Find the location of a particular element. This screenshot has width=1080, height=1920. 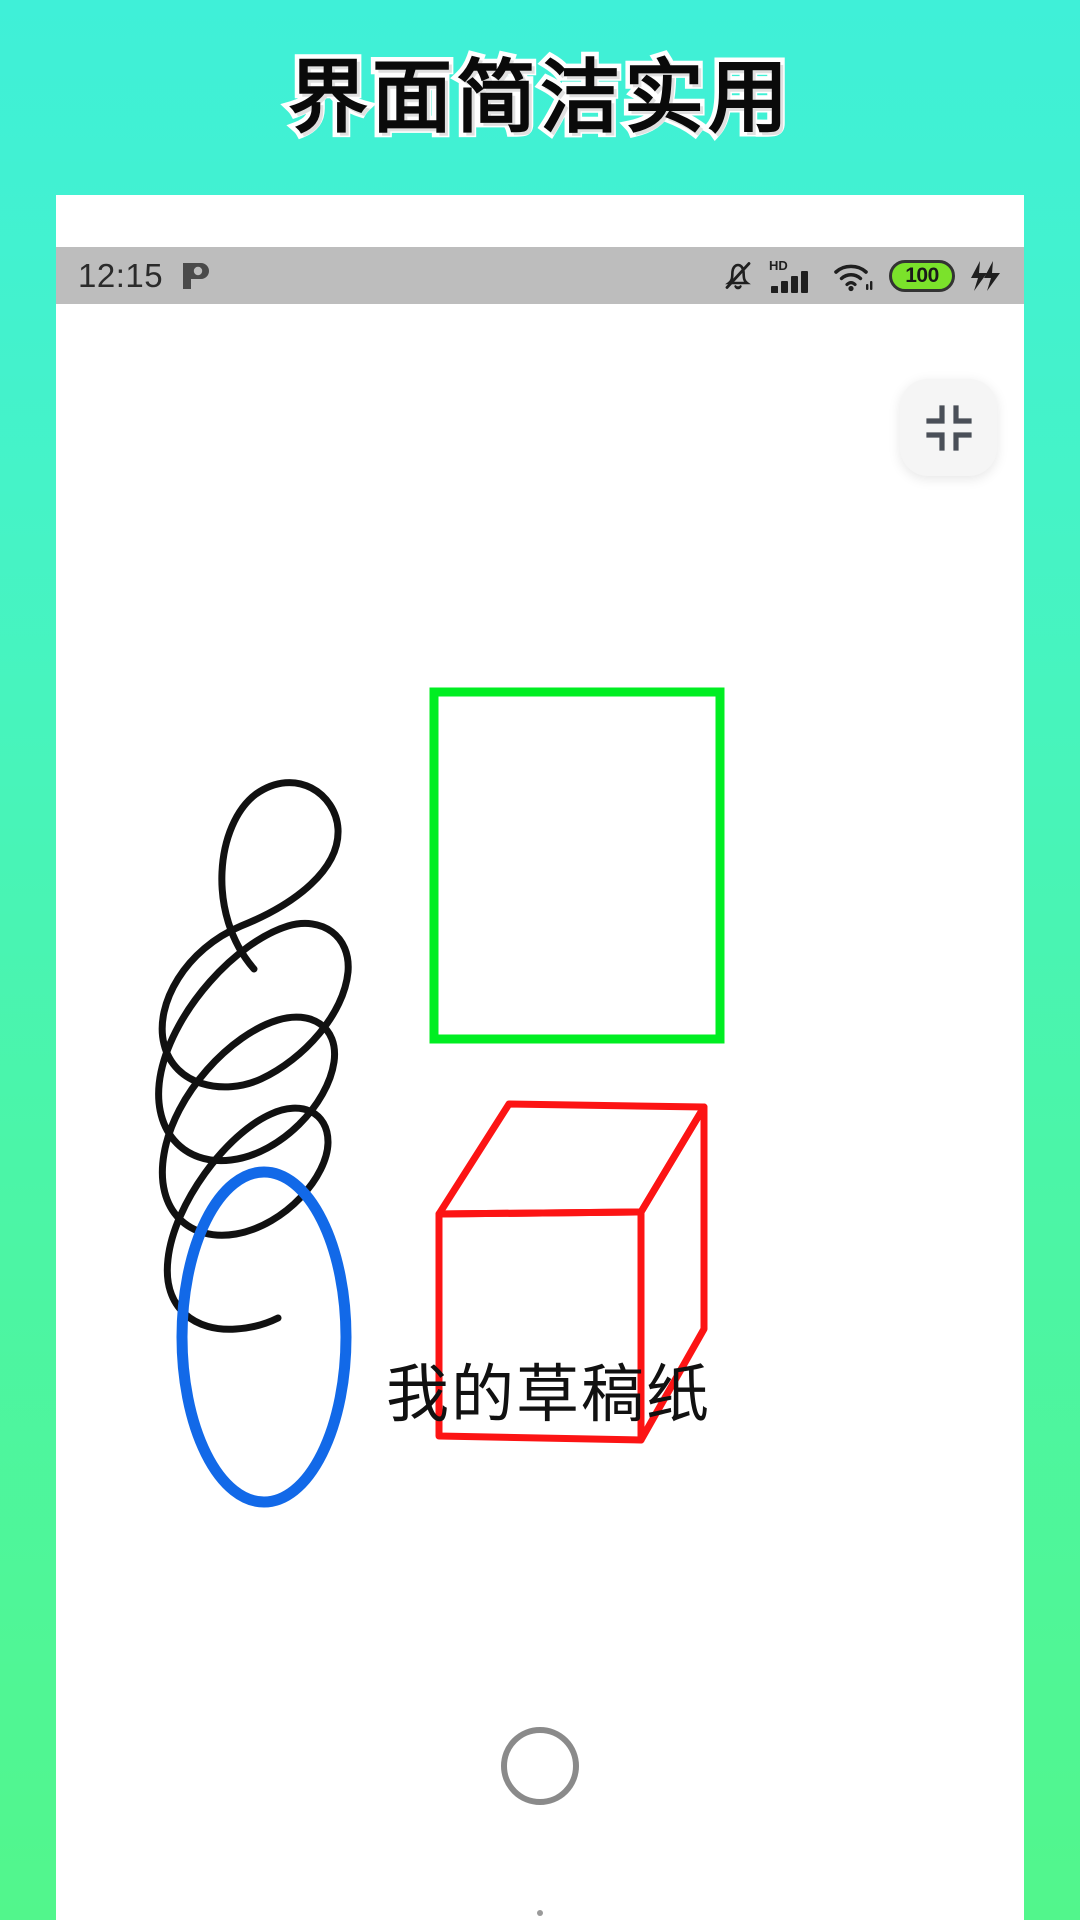

battery-icon: 100 is located at coordinates (922, 275).